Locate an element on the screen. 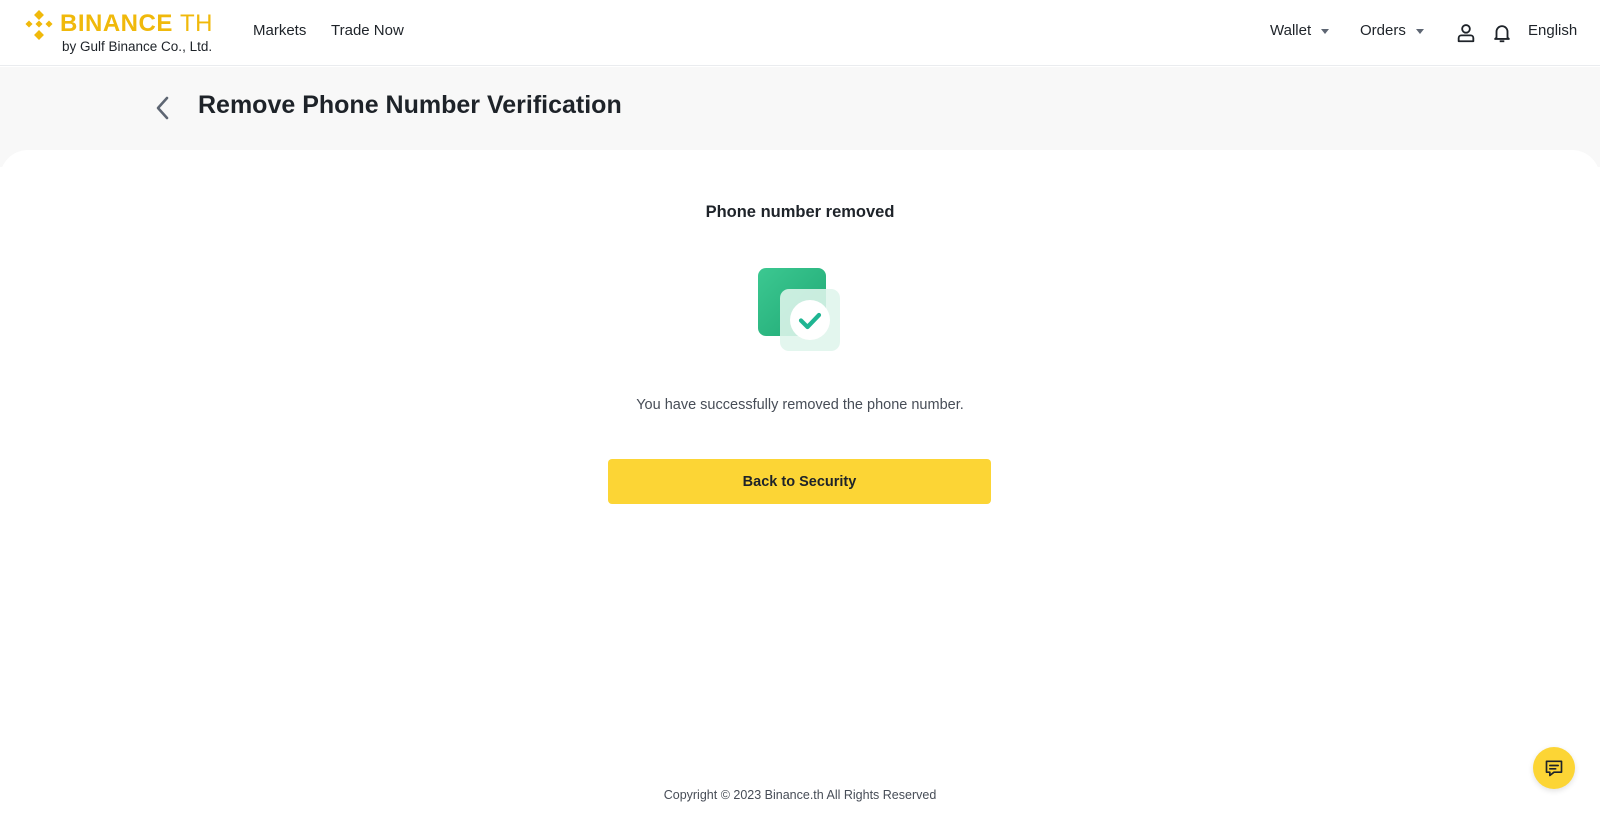  nav-markets: Markets is located at coordinates (279, 30).